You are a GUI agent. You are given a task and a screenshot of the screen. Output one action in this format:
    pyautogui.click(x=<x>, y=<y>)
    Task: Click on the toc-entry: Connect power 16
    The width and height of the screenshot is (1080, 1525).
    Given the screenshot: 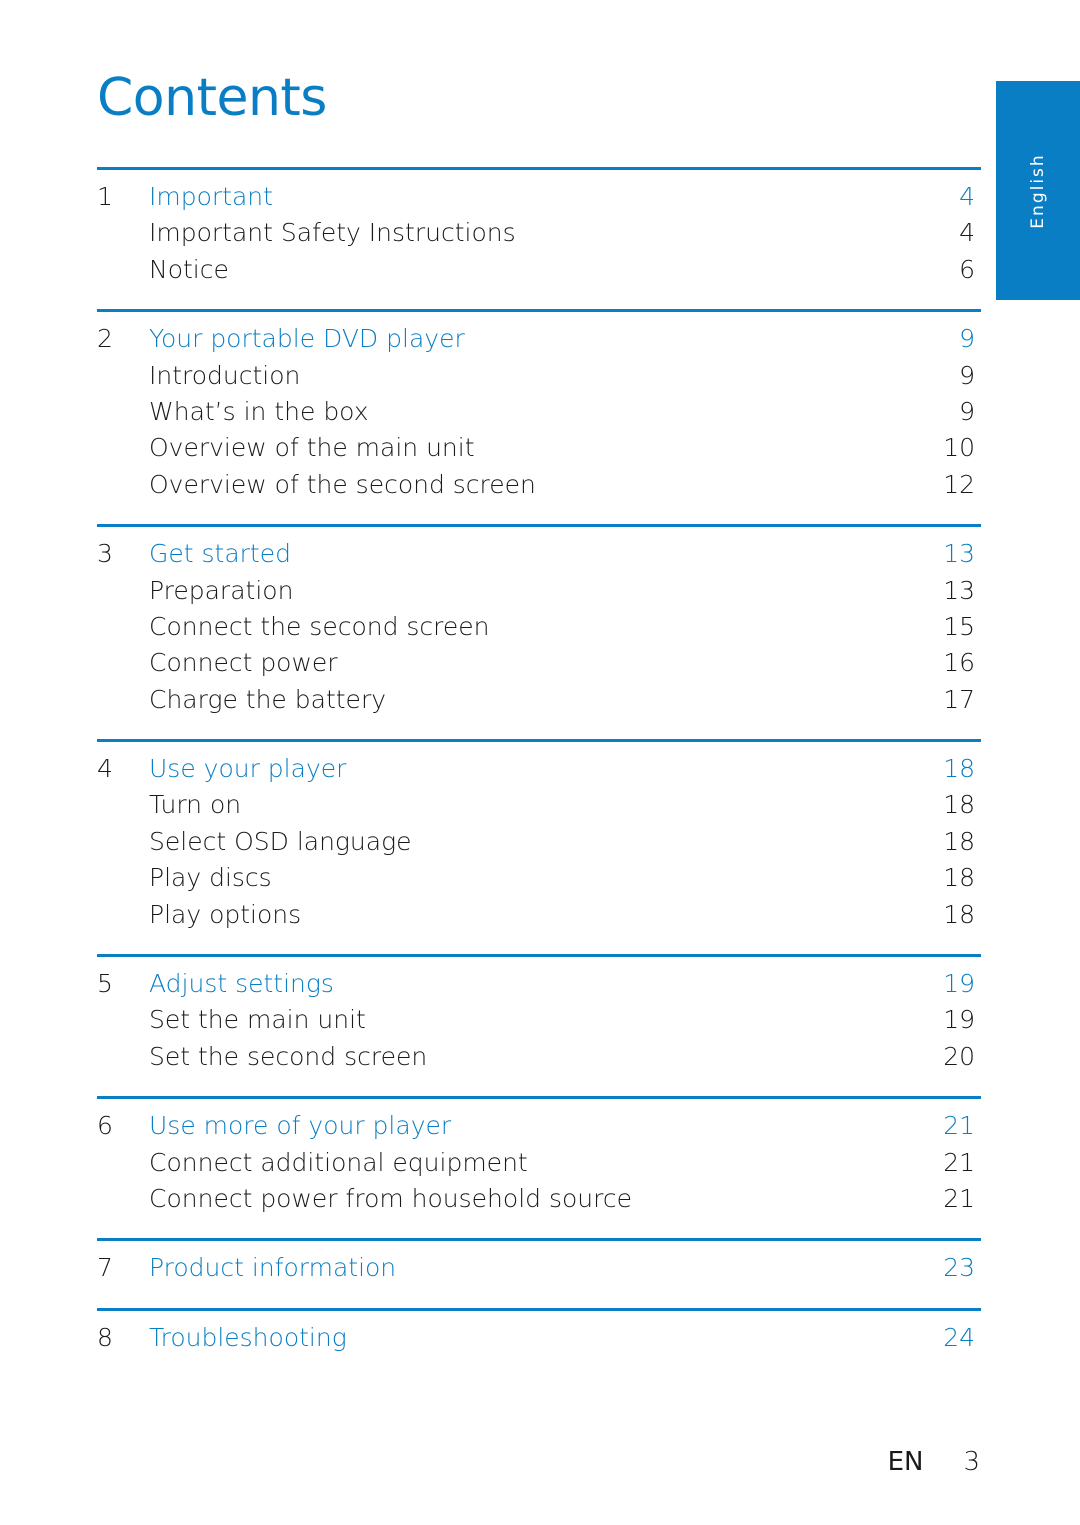 What is the action you would take?
    pyautogui.click(x=539, y=666)
    